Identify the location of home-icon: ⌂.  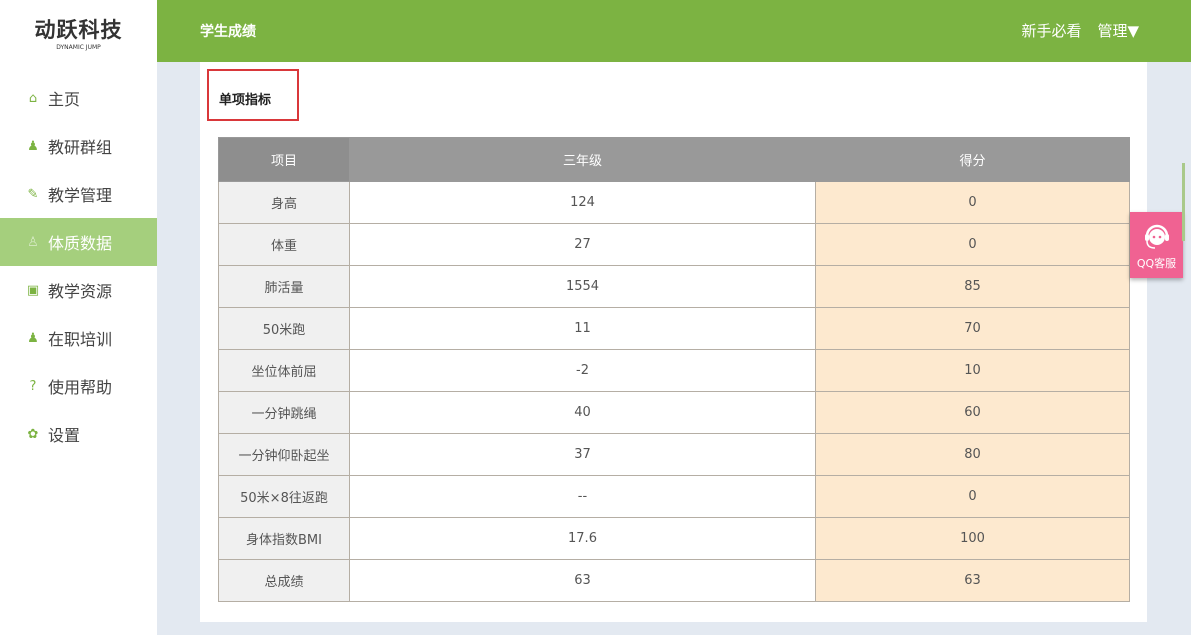
(33, 98).